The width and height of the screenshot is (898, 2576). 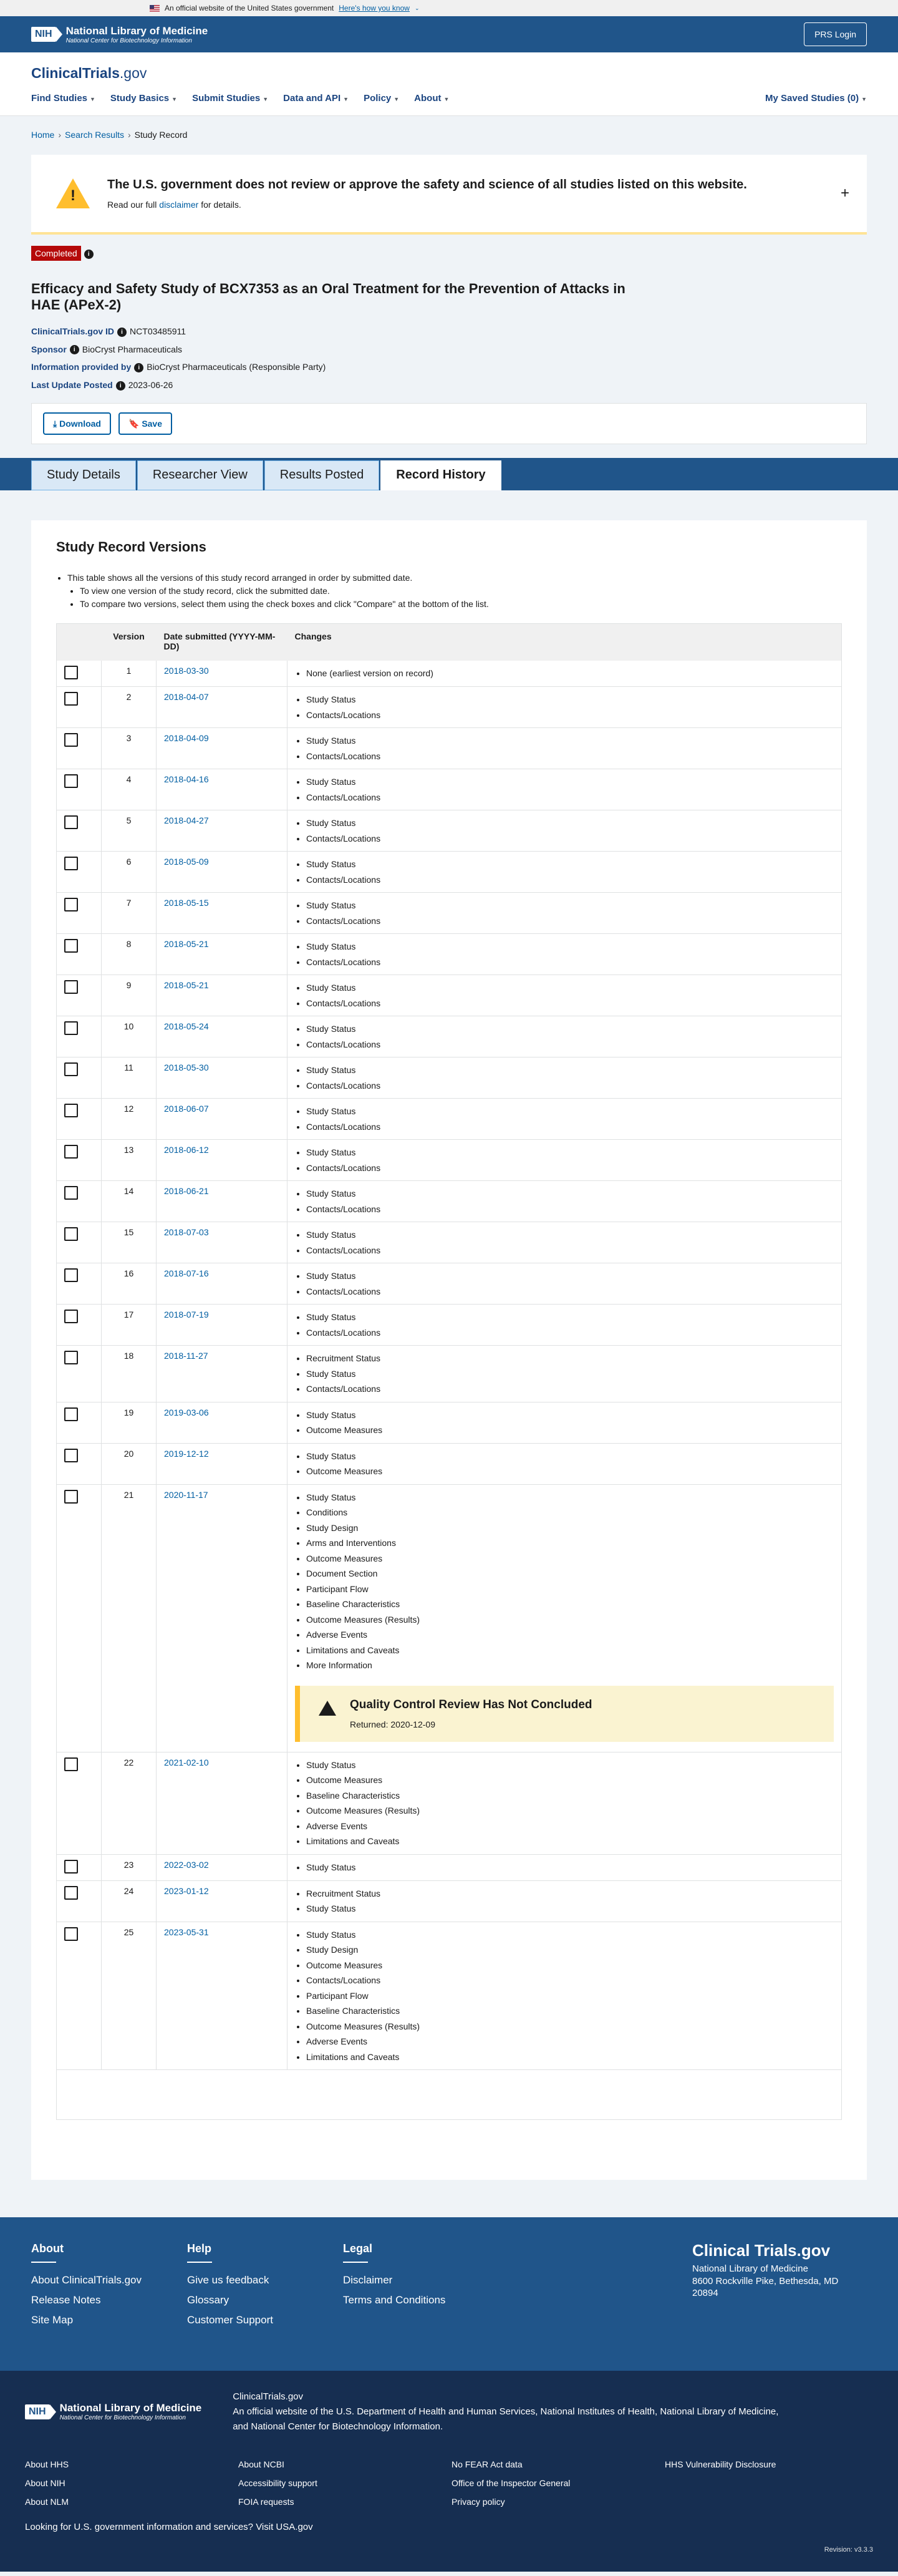 What do you see at coordinates (109, 2320) in the screenshot?
I see `footer-link: Site Map` at bounding box center [109, 2320].